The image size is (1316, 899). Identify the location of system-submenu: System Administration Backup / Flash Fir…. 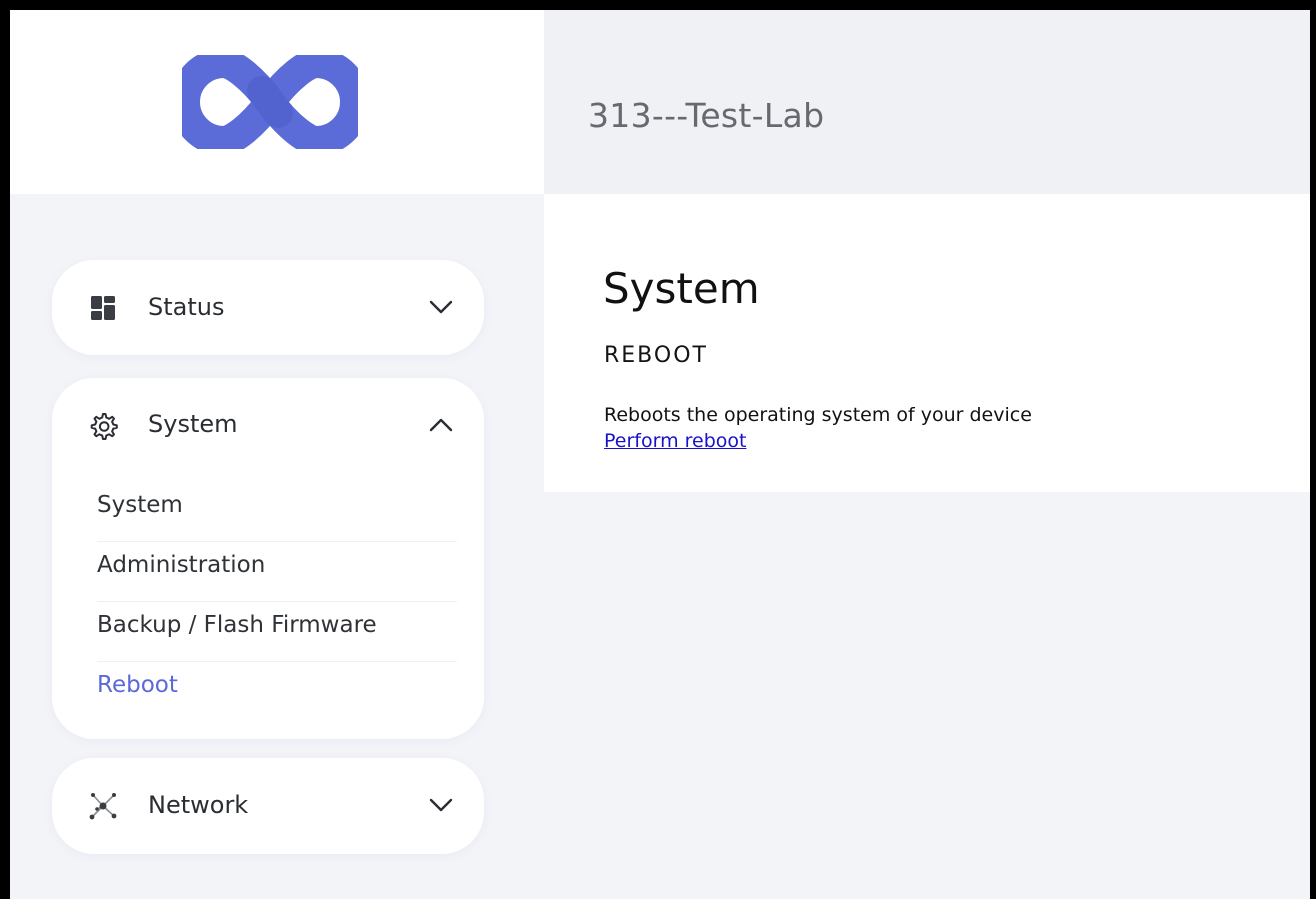
(277, 602).